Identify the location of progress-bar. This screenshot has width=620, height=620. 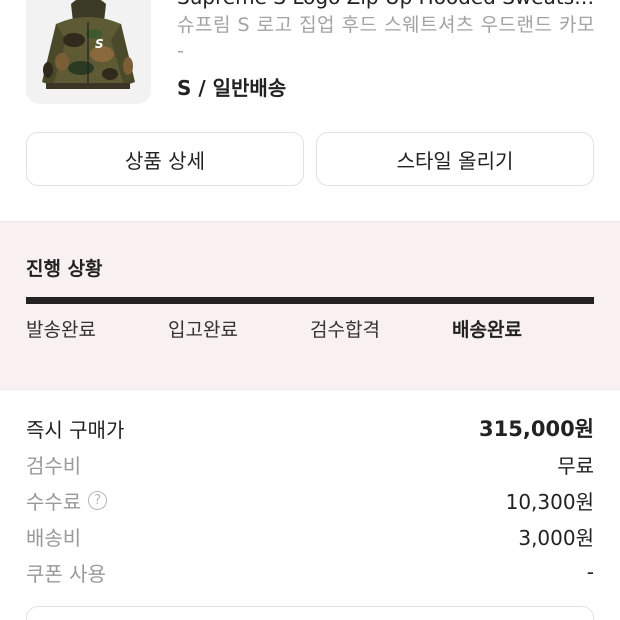
(310, 300).